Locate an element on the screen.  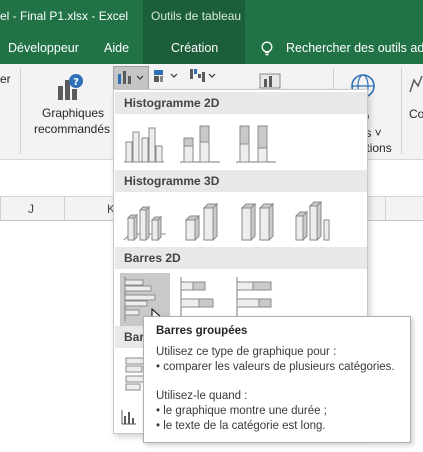
section-header-histogram-3d: Histogramme 3D is located at coordinates (241, 181).